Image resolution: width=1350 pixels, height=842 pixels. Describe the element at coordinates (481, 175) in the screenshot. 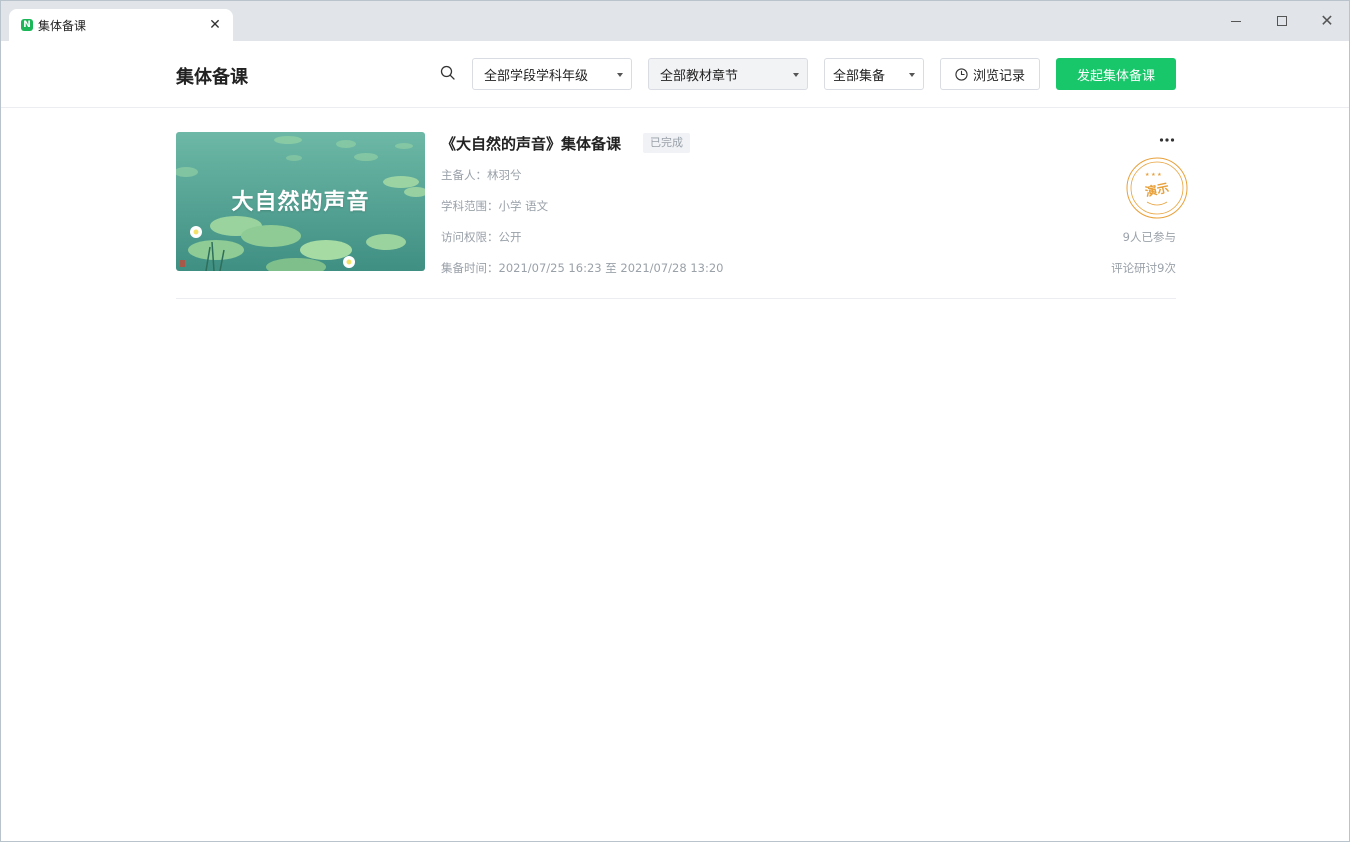

I see `lesson-host: 主备人：林羽兮` at that location.